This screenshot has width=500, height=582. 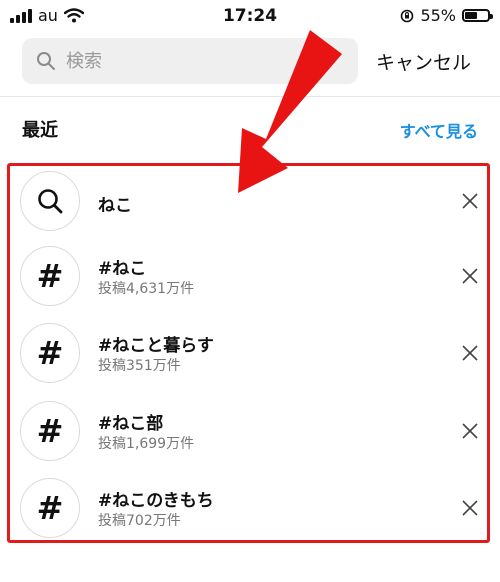 I want to click on search-bar, so click(x=190, y=61).